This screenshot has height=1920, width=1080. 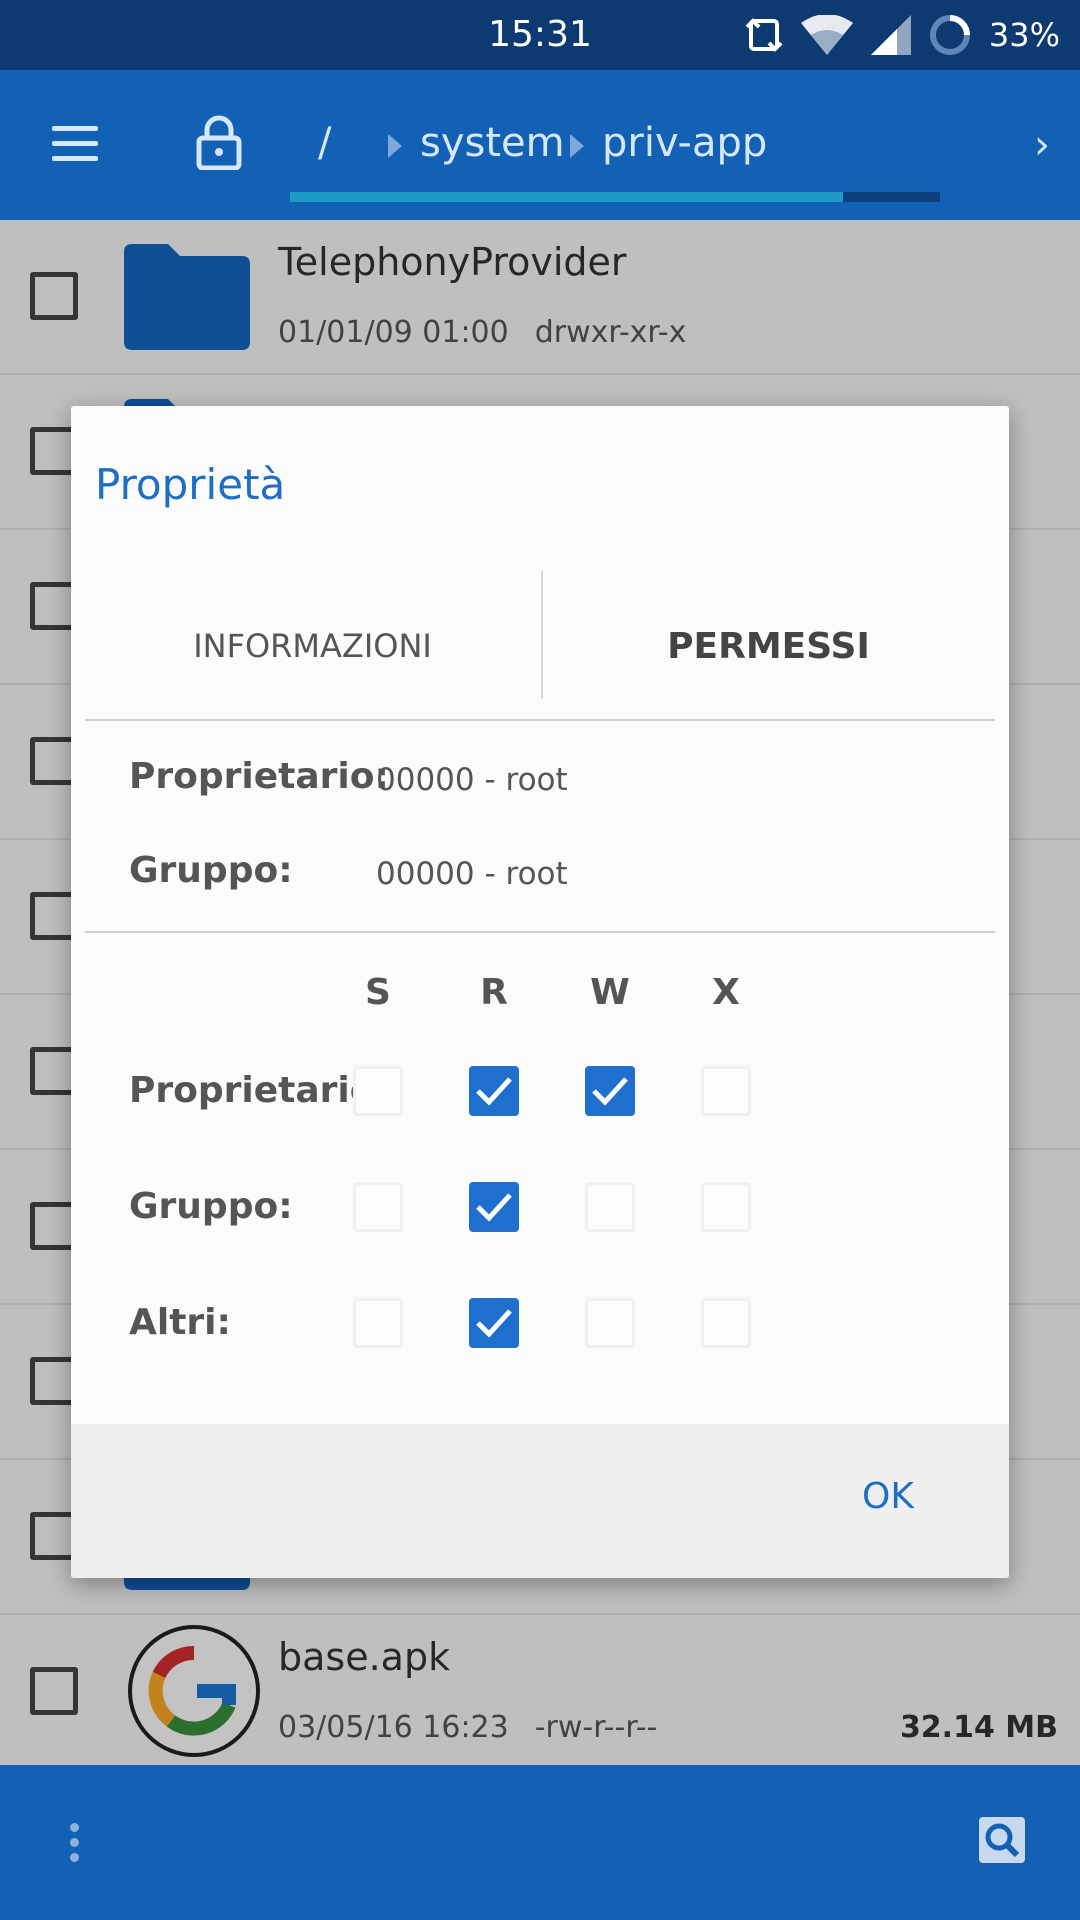 What do you see at coordinates (768, 646) in the screenshot?
I see `tab-permessi: PERMESSI` at bounding box center [768, 646].